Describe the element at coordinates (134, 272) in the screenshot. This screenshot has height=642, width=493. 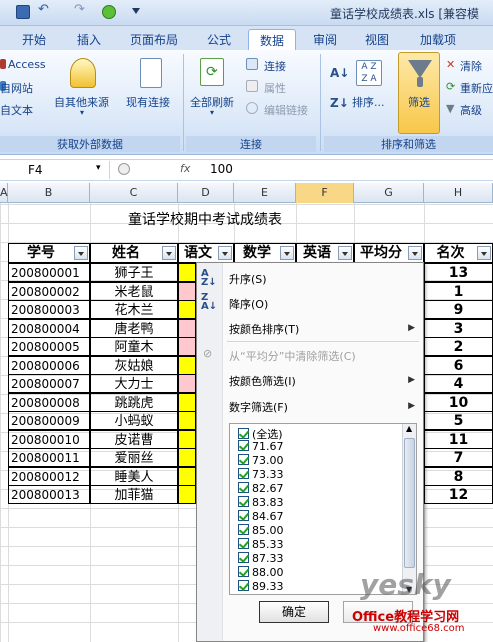
I see `student-name-cell: 狮子王` at that location.